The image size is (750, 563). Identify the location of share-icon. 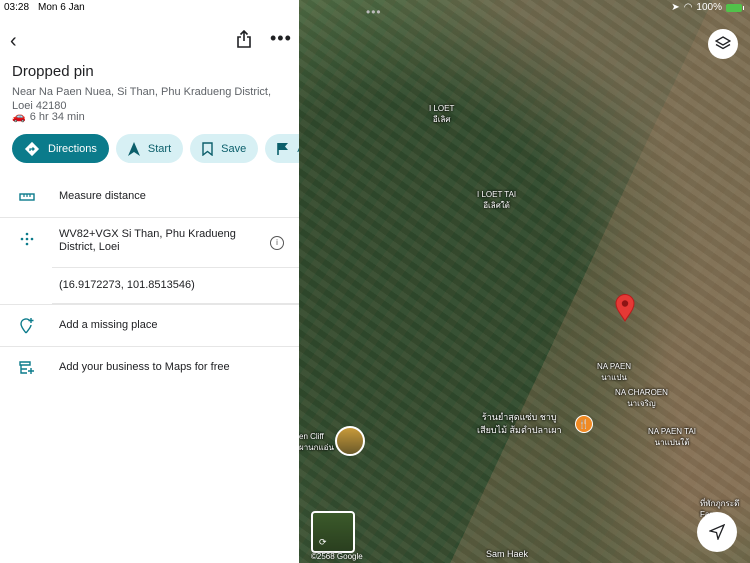
(244, 39).